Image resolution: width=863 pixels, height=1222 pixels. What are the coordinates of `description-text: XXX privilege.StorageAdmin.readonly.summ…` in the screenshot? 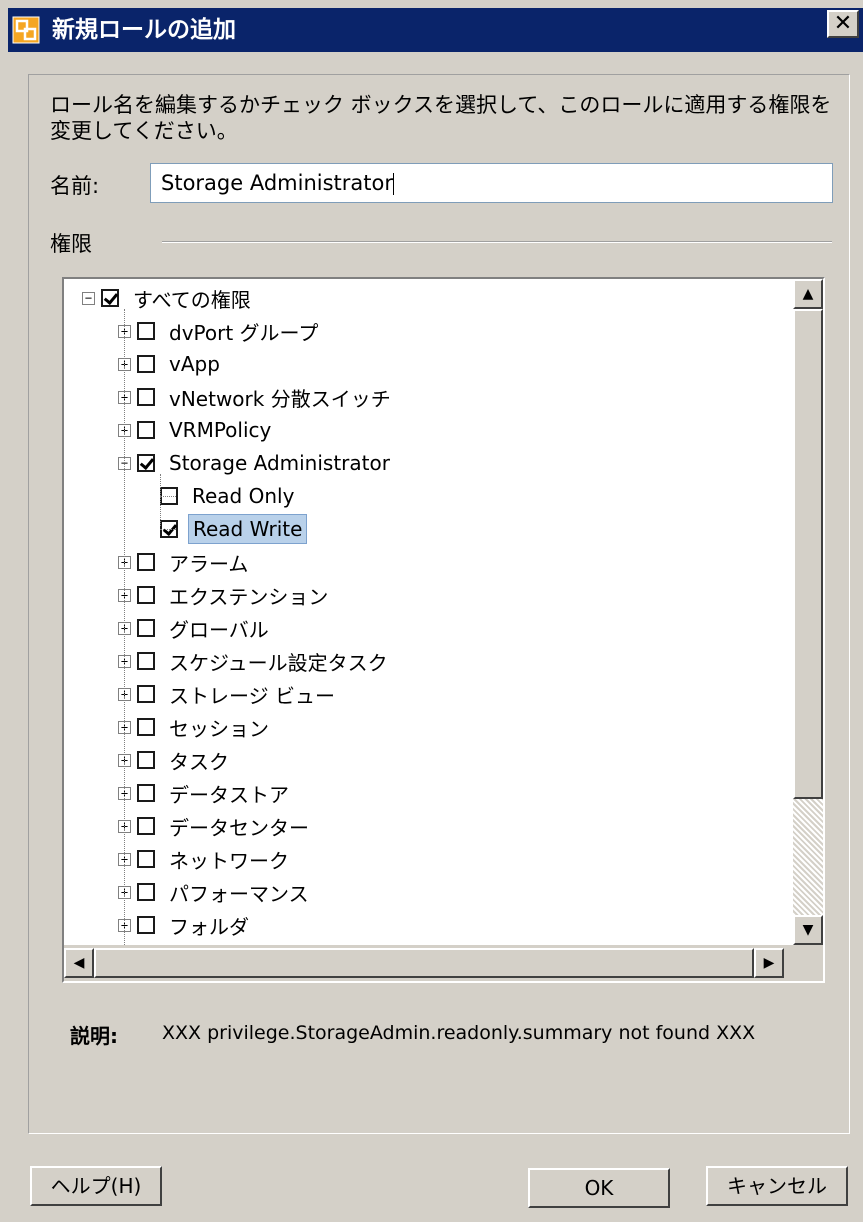 It's located at (459, 1033).